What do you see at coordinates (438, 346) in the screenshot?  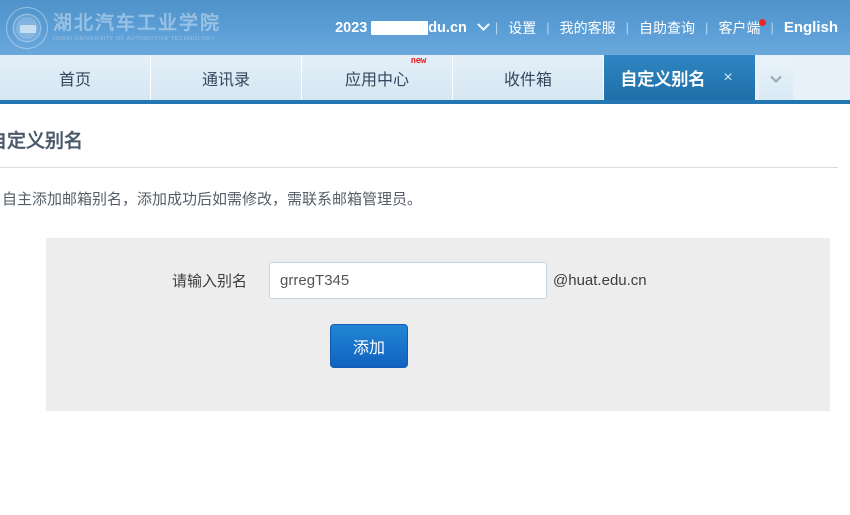 I see `submit-row: 添加` at bounding box center [438, 346].